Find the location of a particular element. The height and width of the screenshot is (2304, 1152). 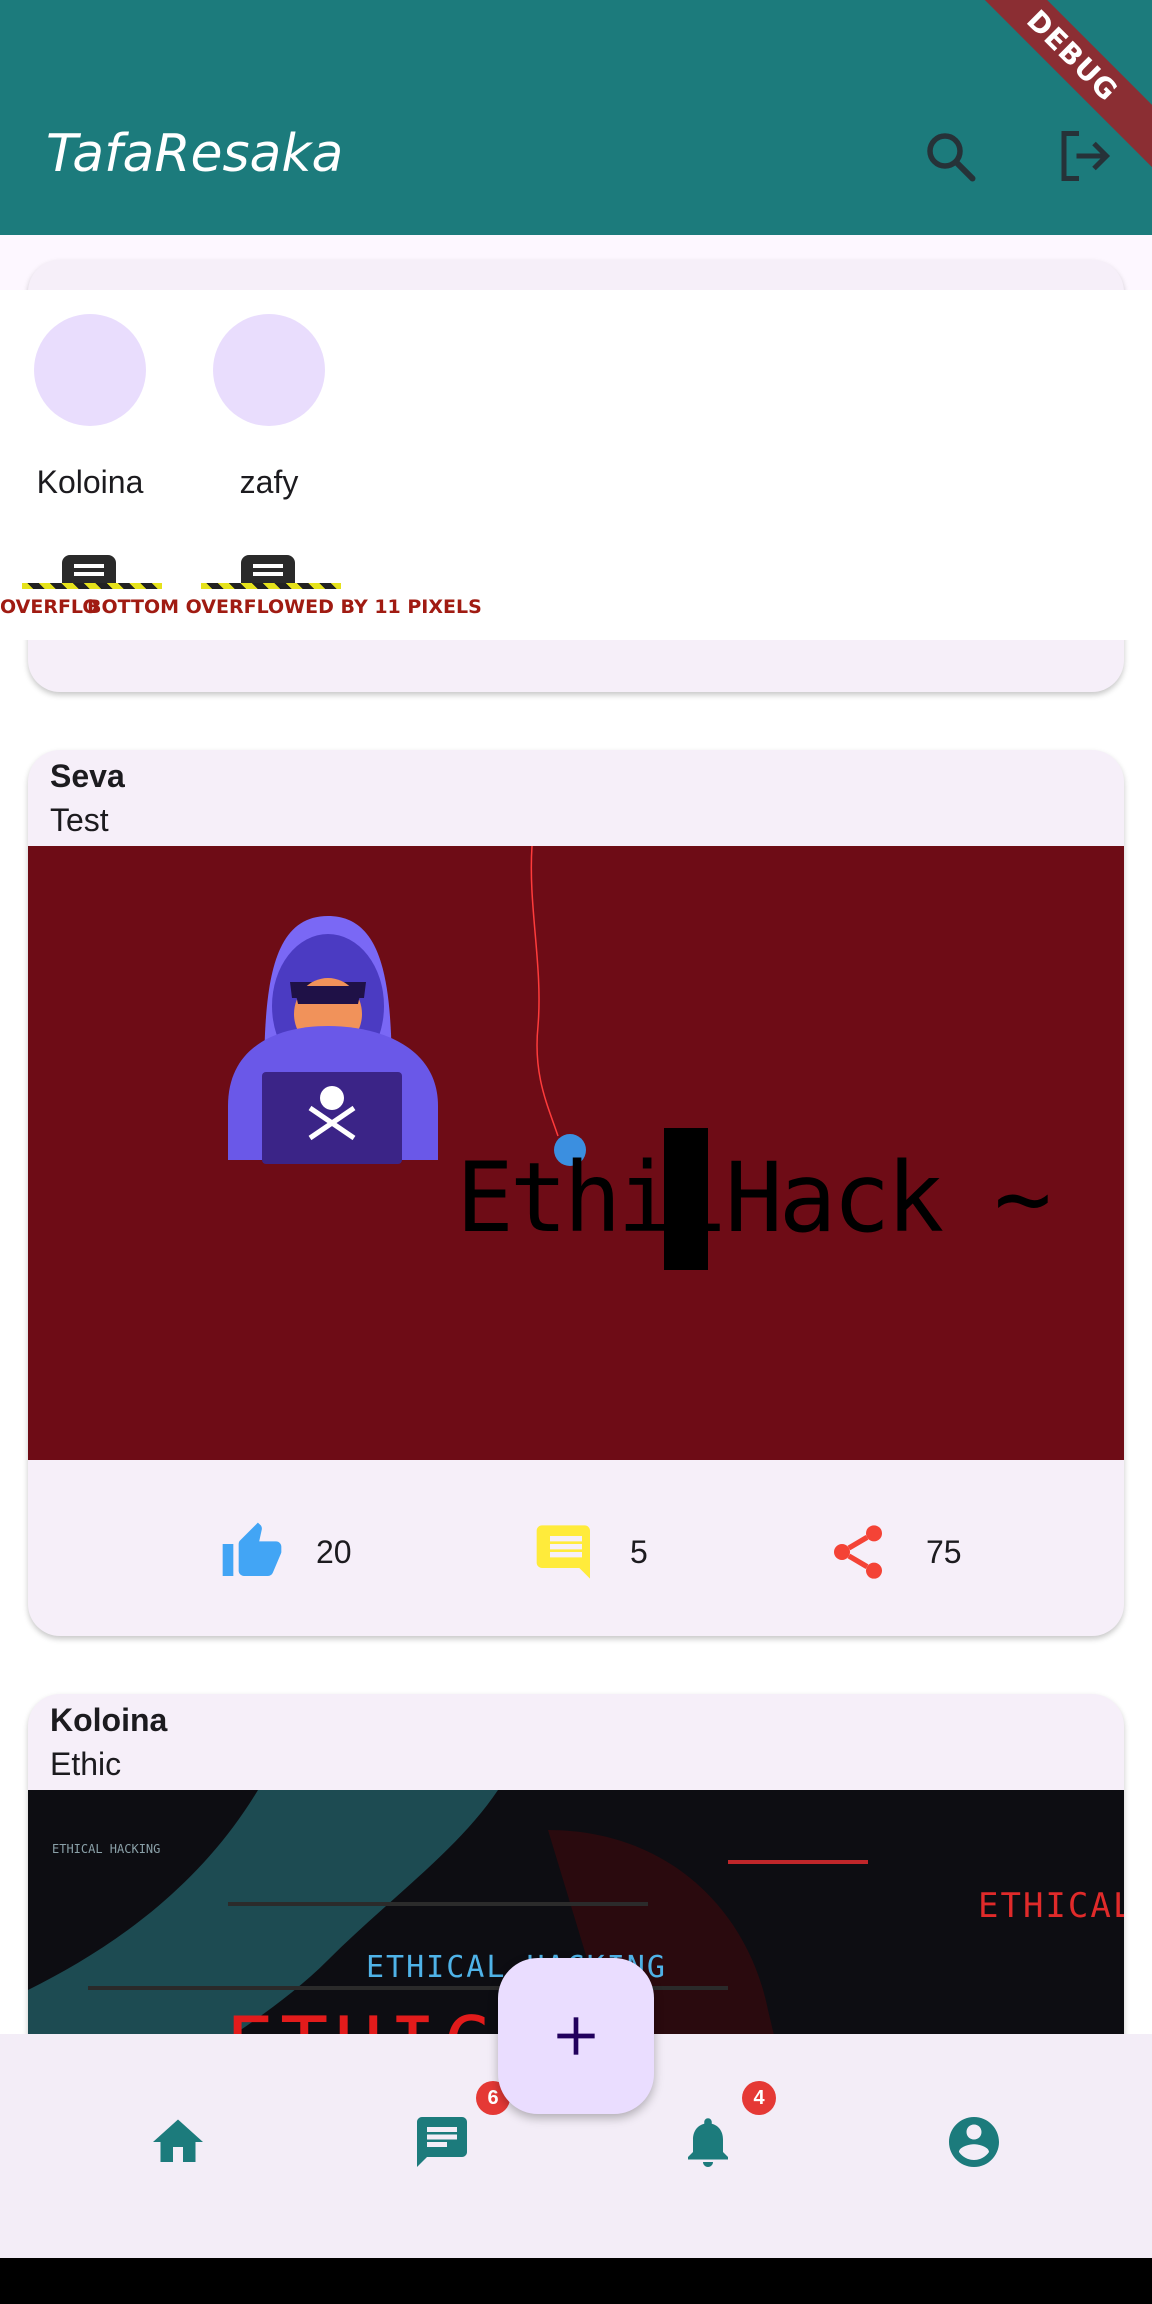

story-name: zafy is located at coordinates (269, 482).